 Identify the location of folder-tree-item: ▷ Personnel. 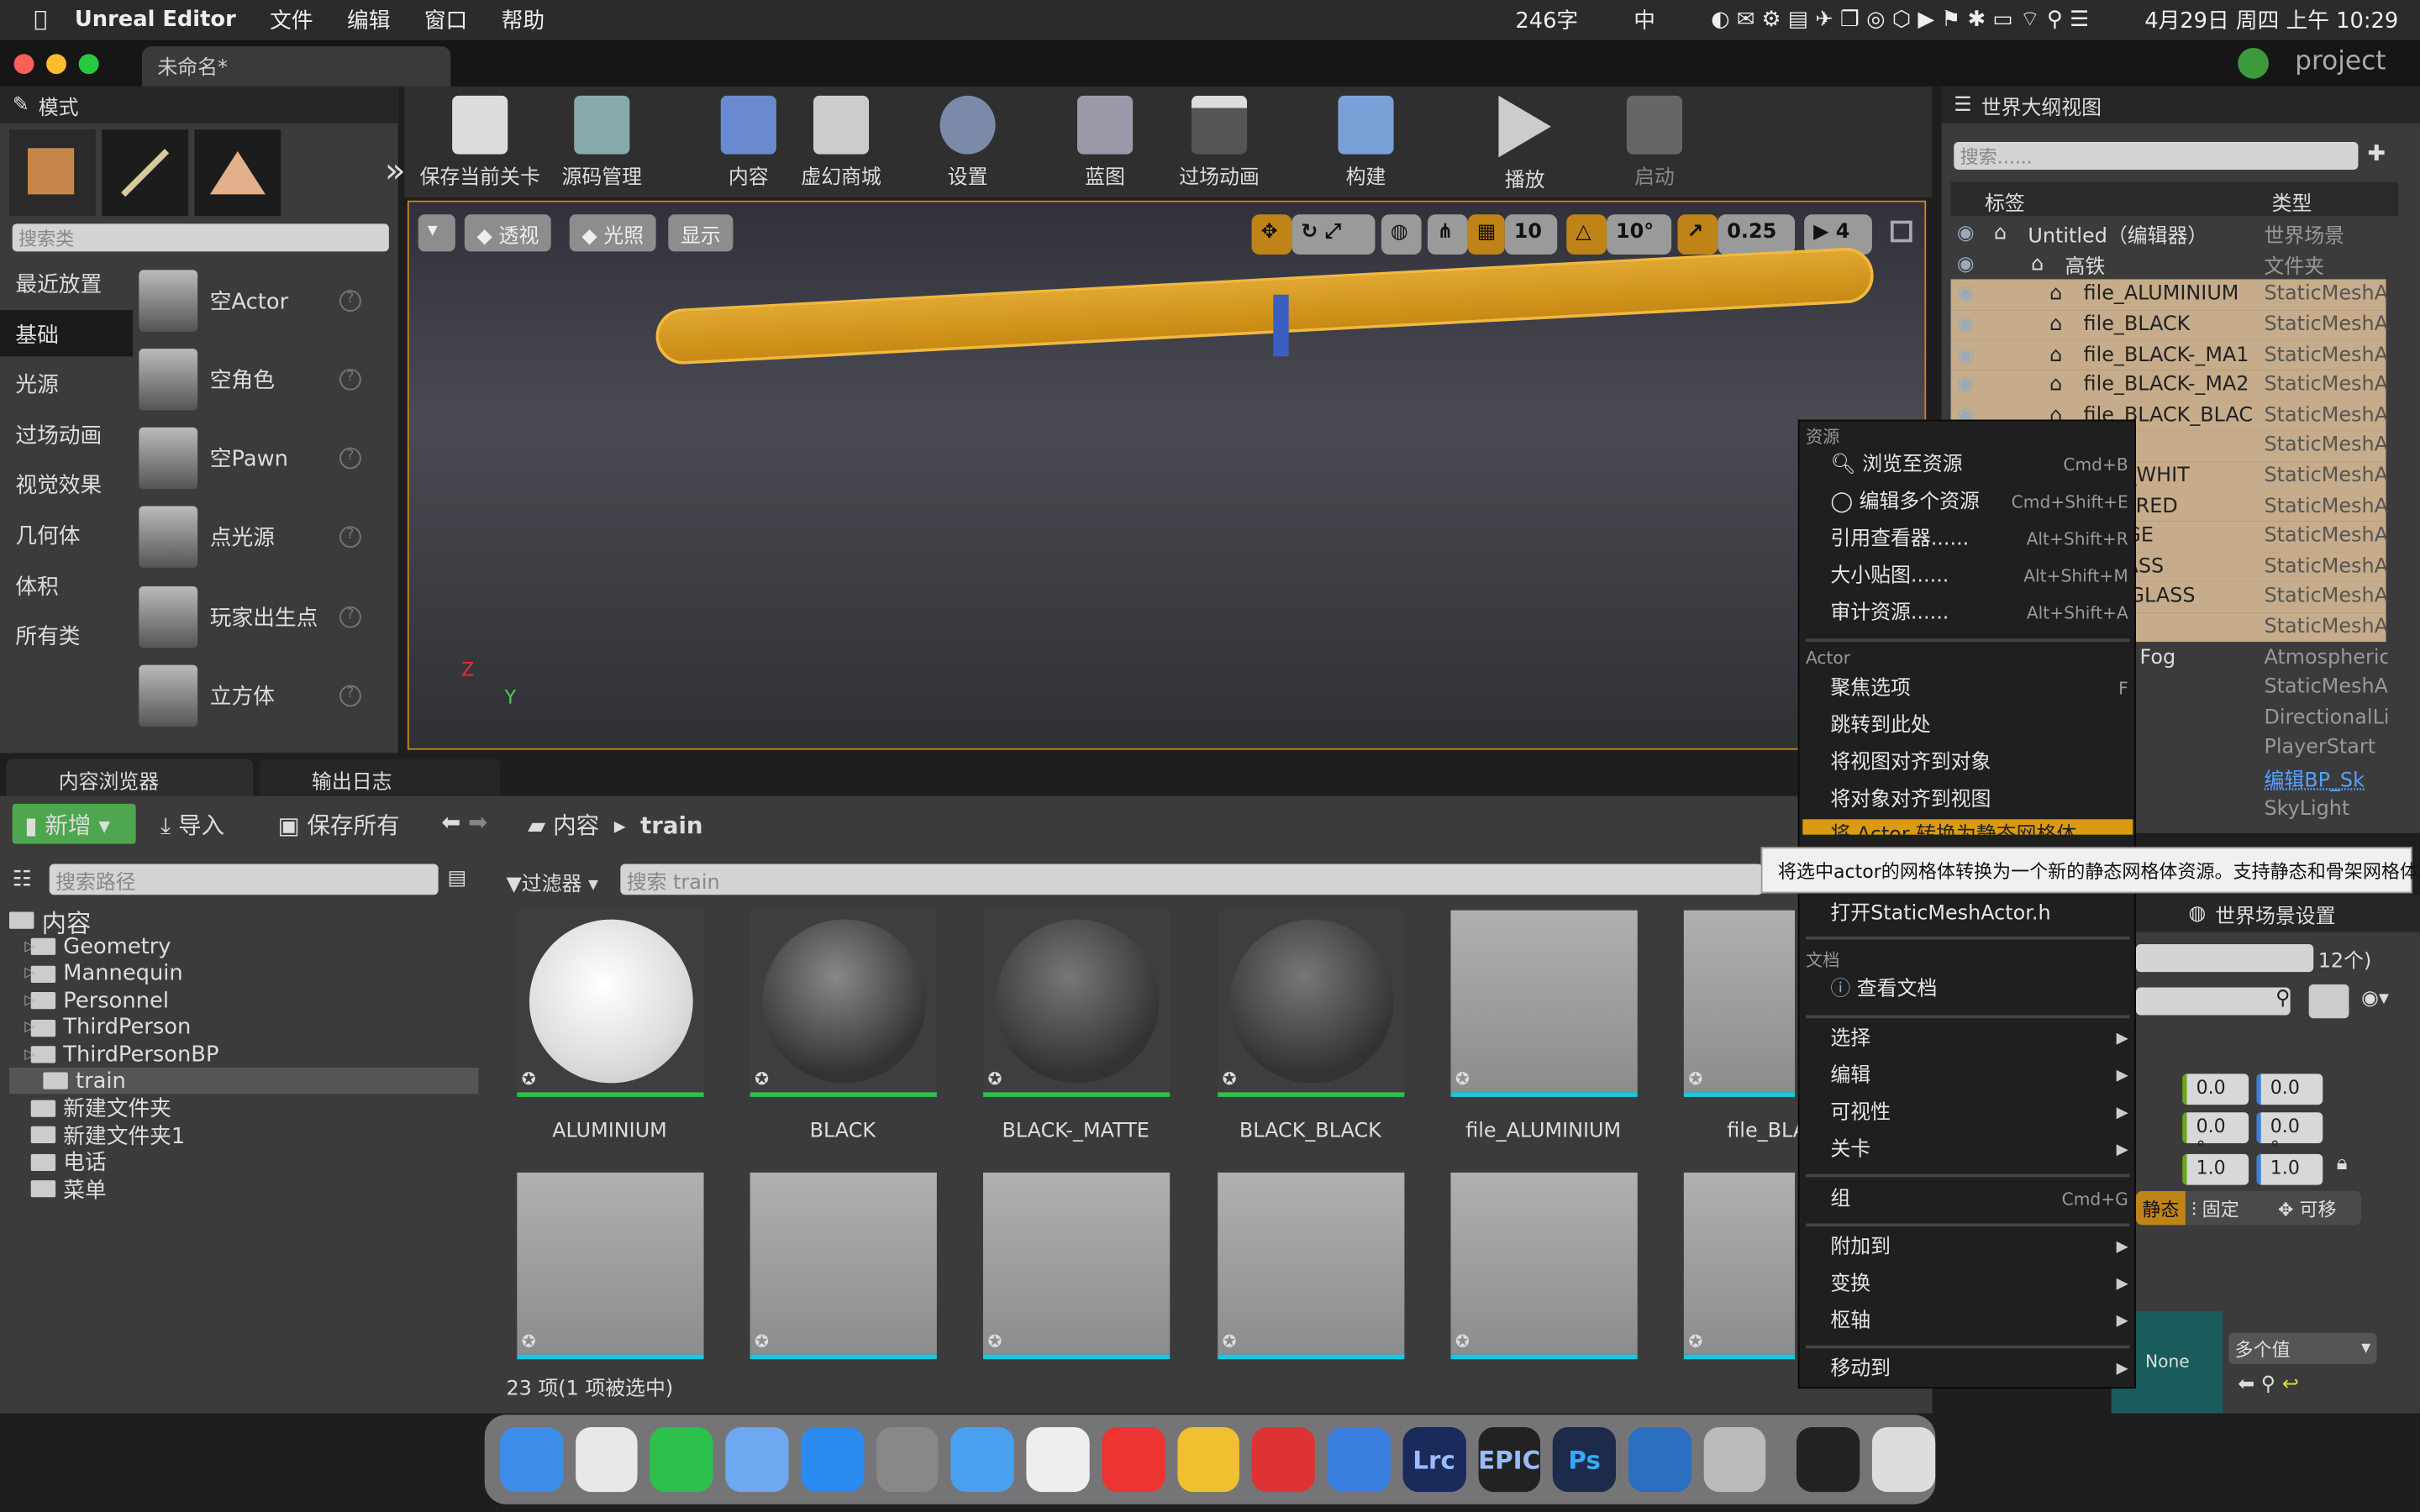
(96, 1001).